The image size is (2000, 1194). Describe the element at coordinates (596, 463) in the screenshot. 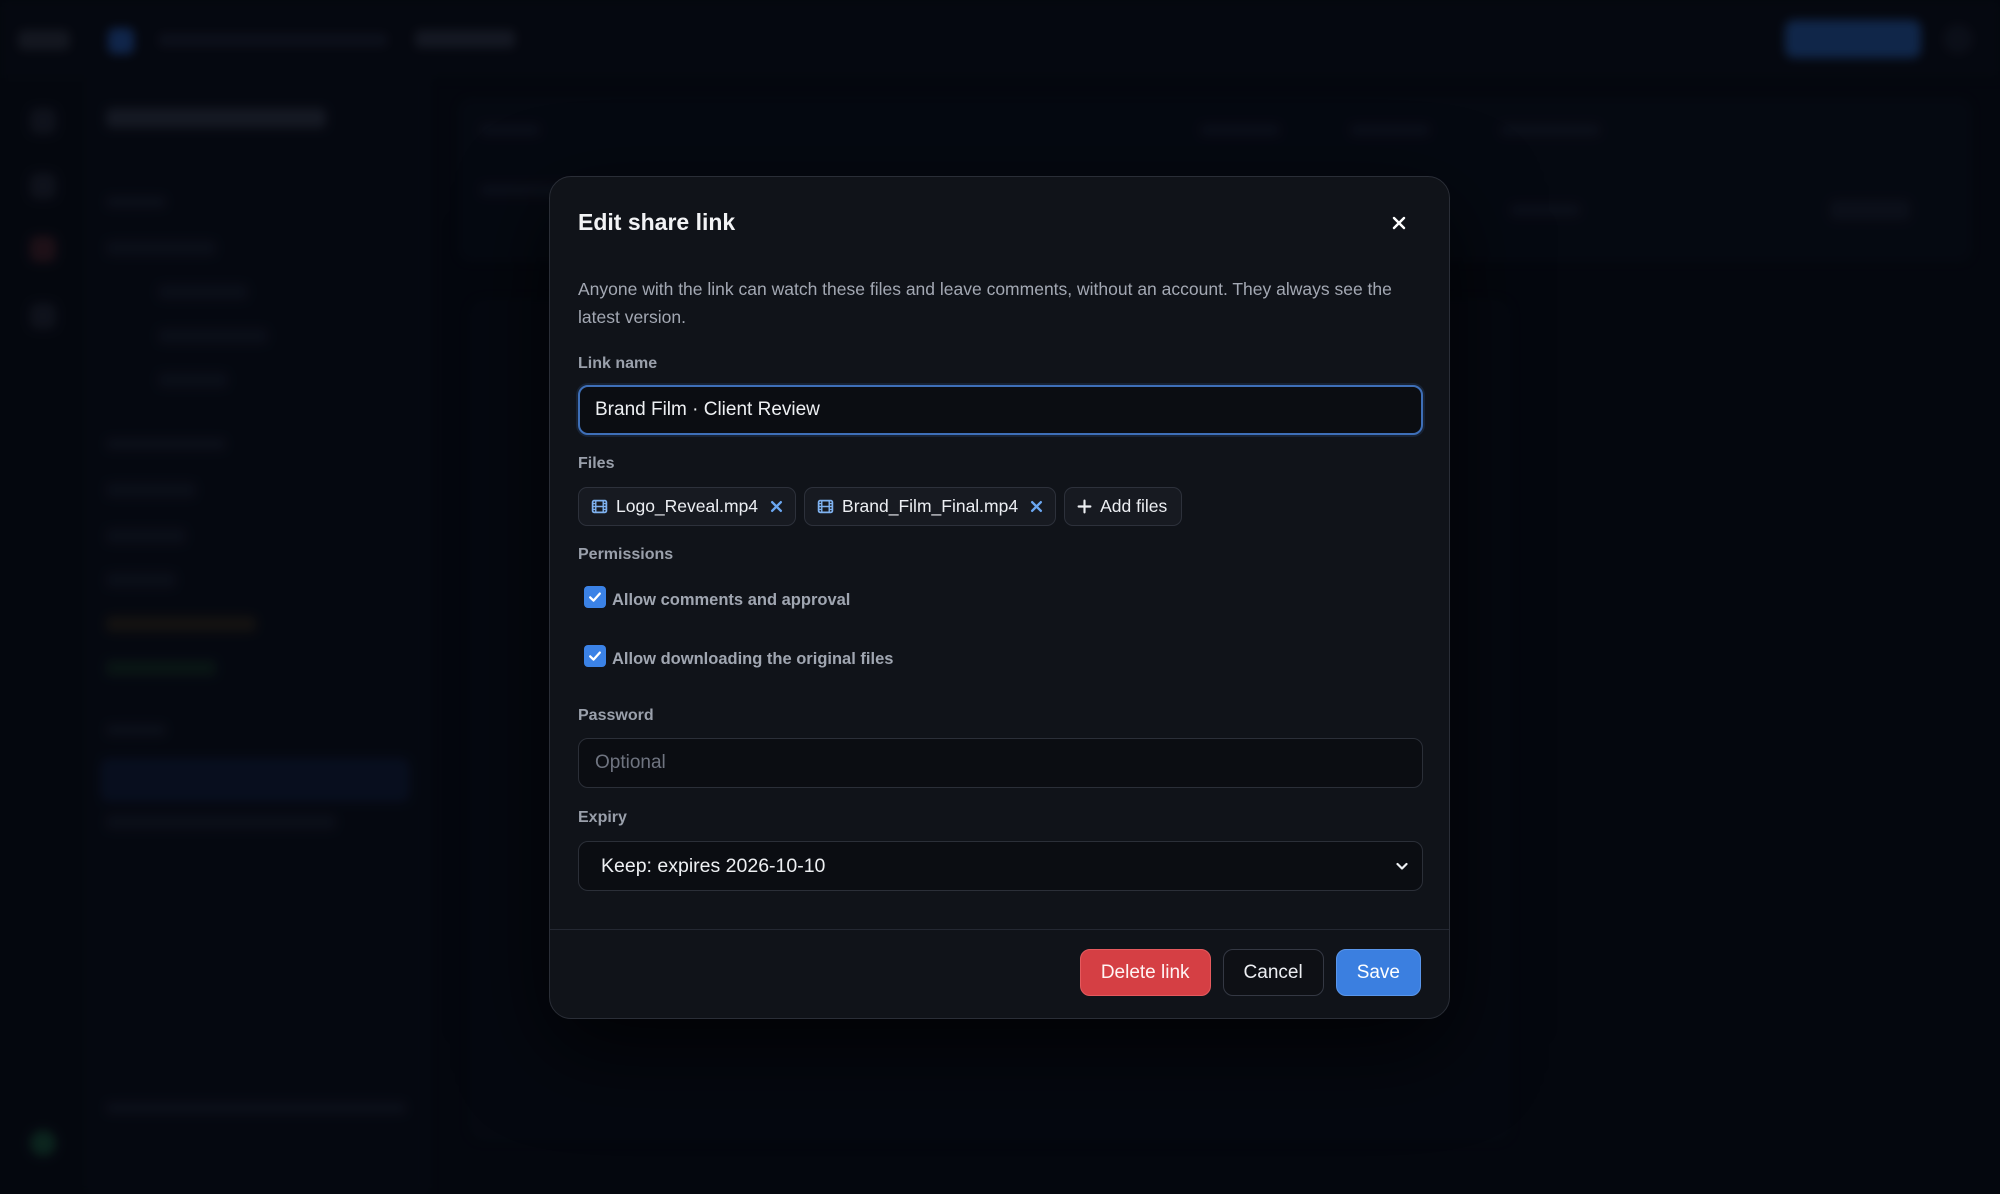

I see `files-label: Files` at that location.